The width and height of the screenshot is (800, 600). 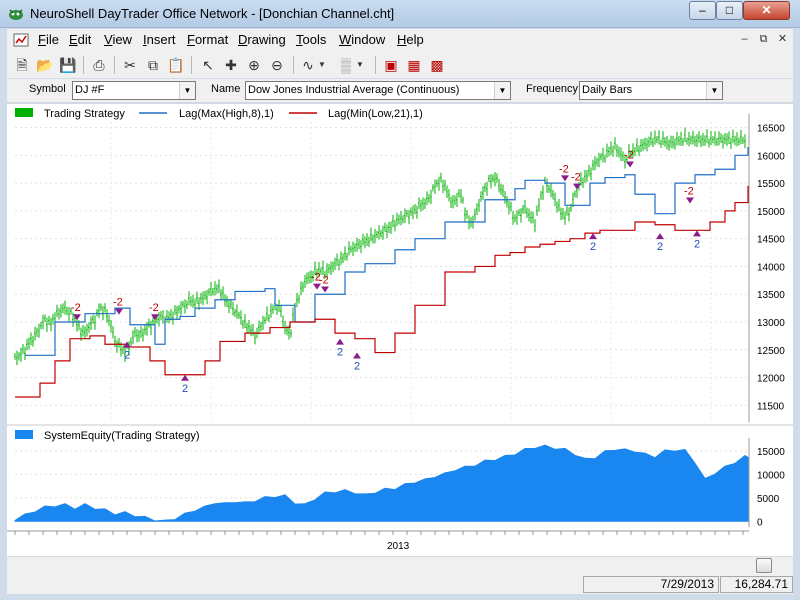 I want to click on status-value: 16,284.71, so click(x=756, y=584).